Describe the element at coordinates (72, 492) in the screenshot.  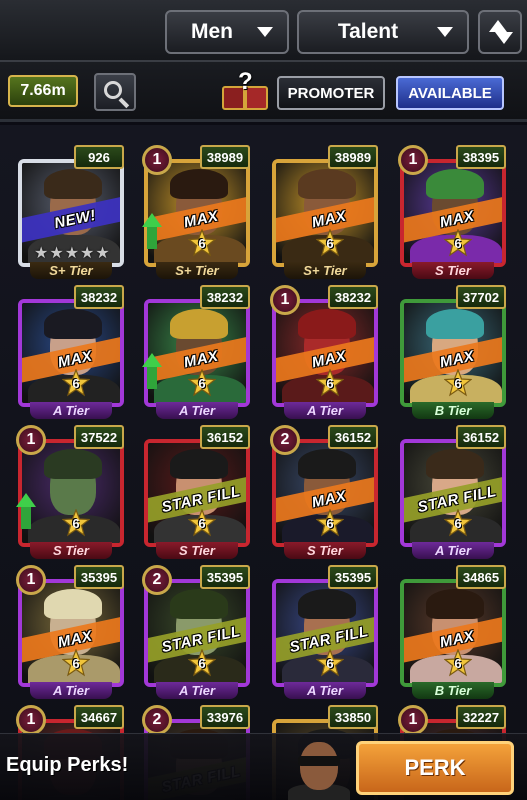
I see `superstar-card: 6 37522 1 S Tier` at that location.